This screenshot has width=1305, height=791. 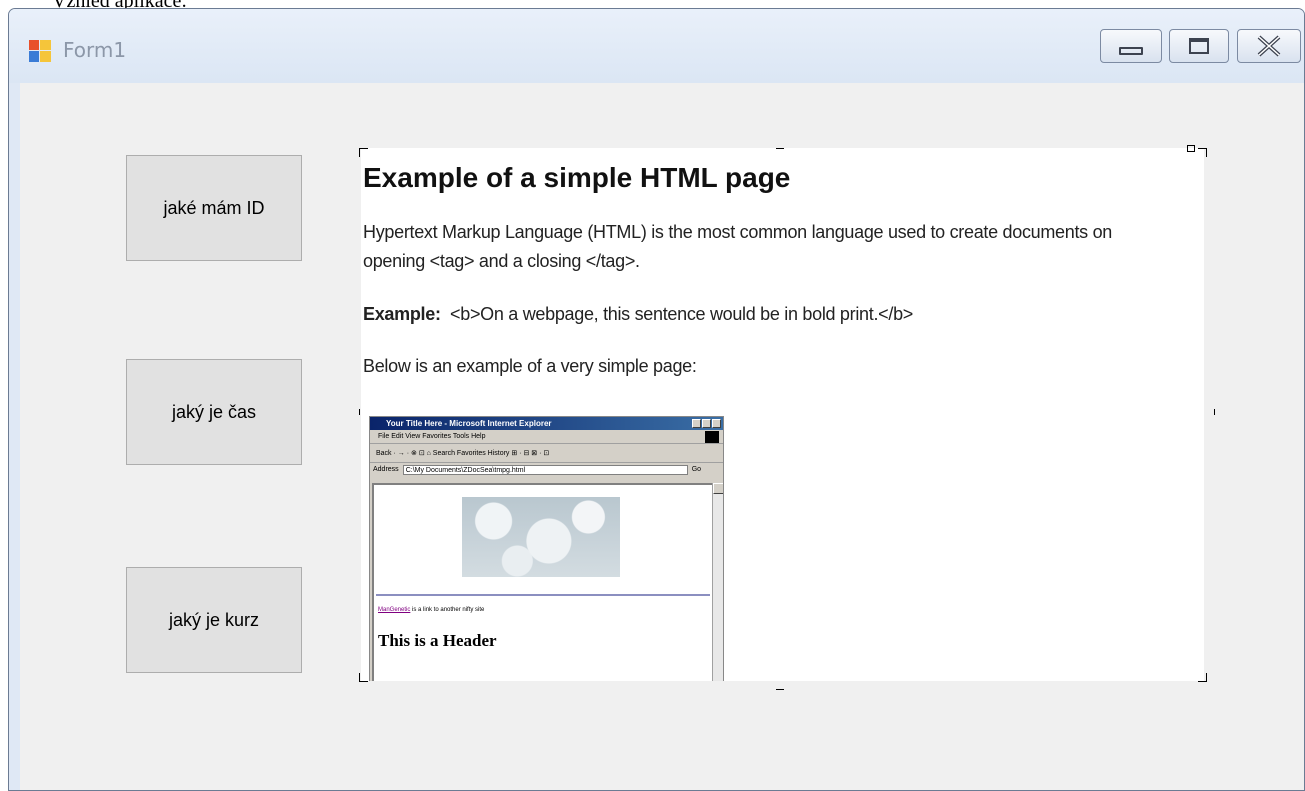 I want to click on example-label: Example:, so click(x=402, y=314).